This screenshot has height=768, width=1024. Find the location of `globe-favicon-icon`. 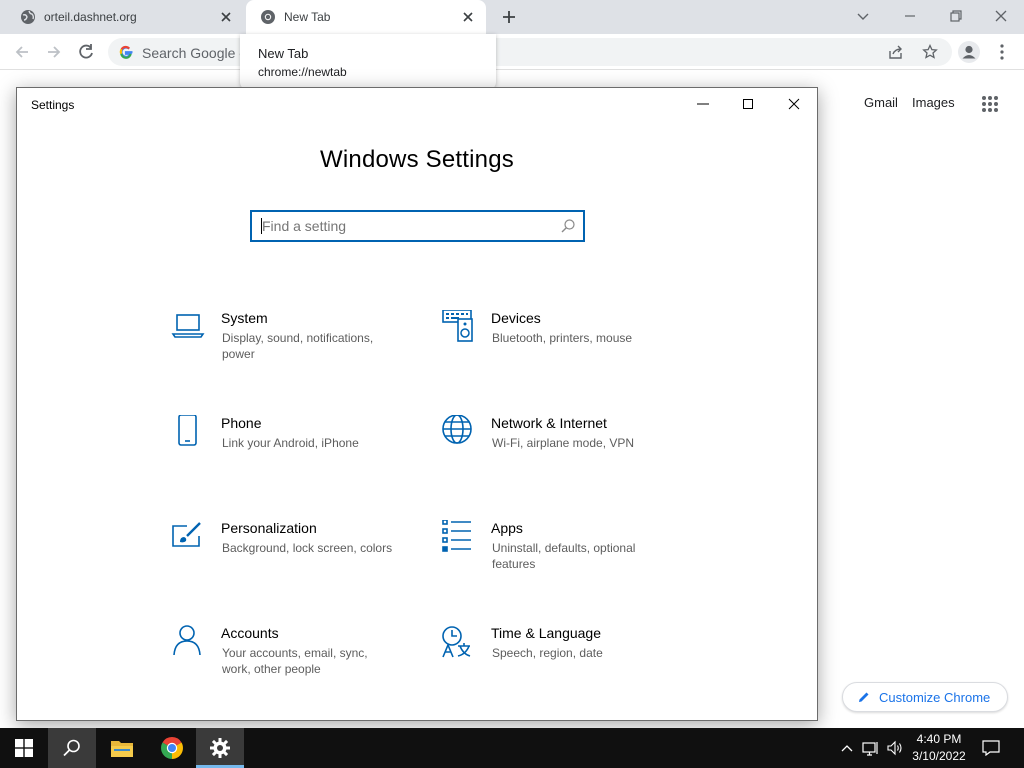

globe-favicon-icon is located at coordinates (28, 17).